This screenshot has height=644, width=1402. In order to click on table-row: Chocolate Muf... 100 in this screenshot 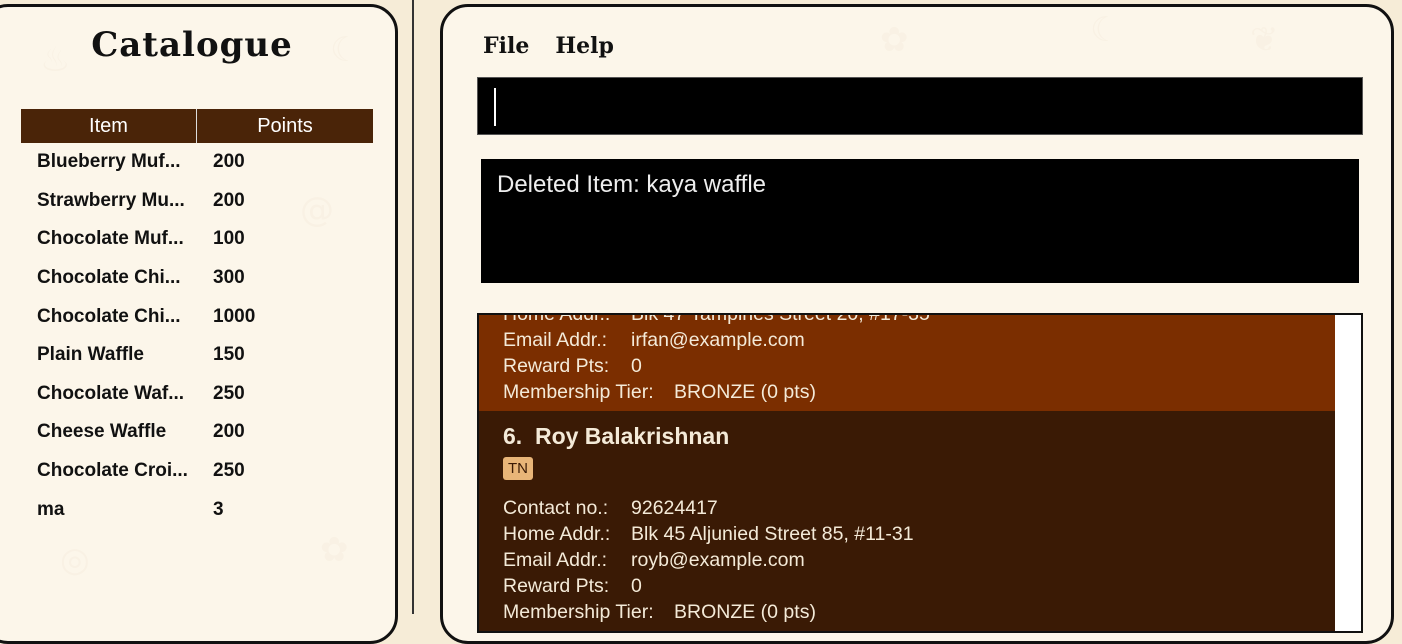, I will do `click(197, 239)`.